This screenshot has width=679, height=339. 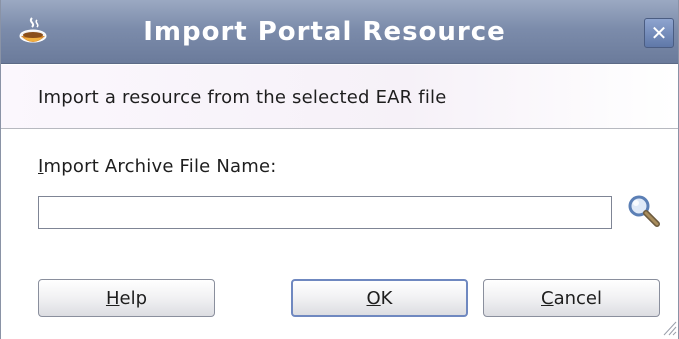 I want to click on archive-file-name-input, so click(x=325, y=212).